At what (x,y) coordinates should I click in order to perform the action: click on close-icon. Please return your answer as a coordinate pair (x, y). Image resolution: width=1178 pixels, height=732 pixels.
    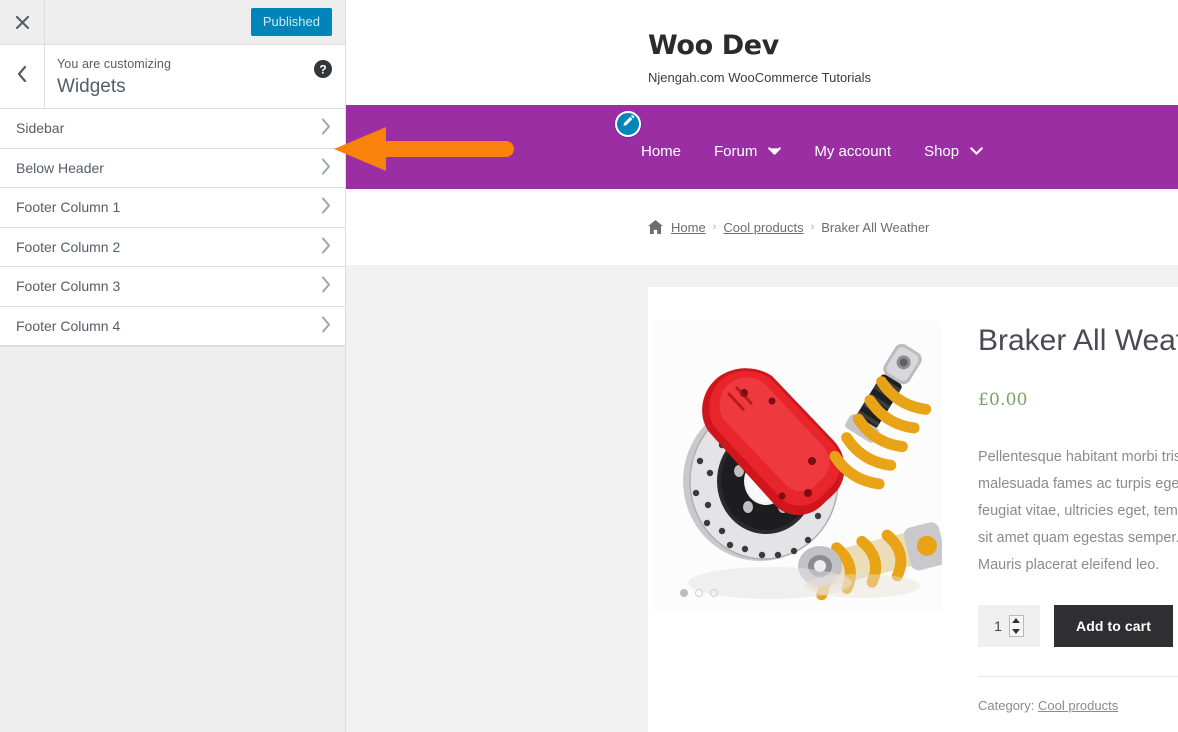
    Looking at the image, I should click on (22, 22).